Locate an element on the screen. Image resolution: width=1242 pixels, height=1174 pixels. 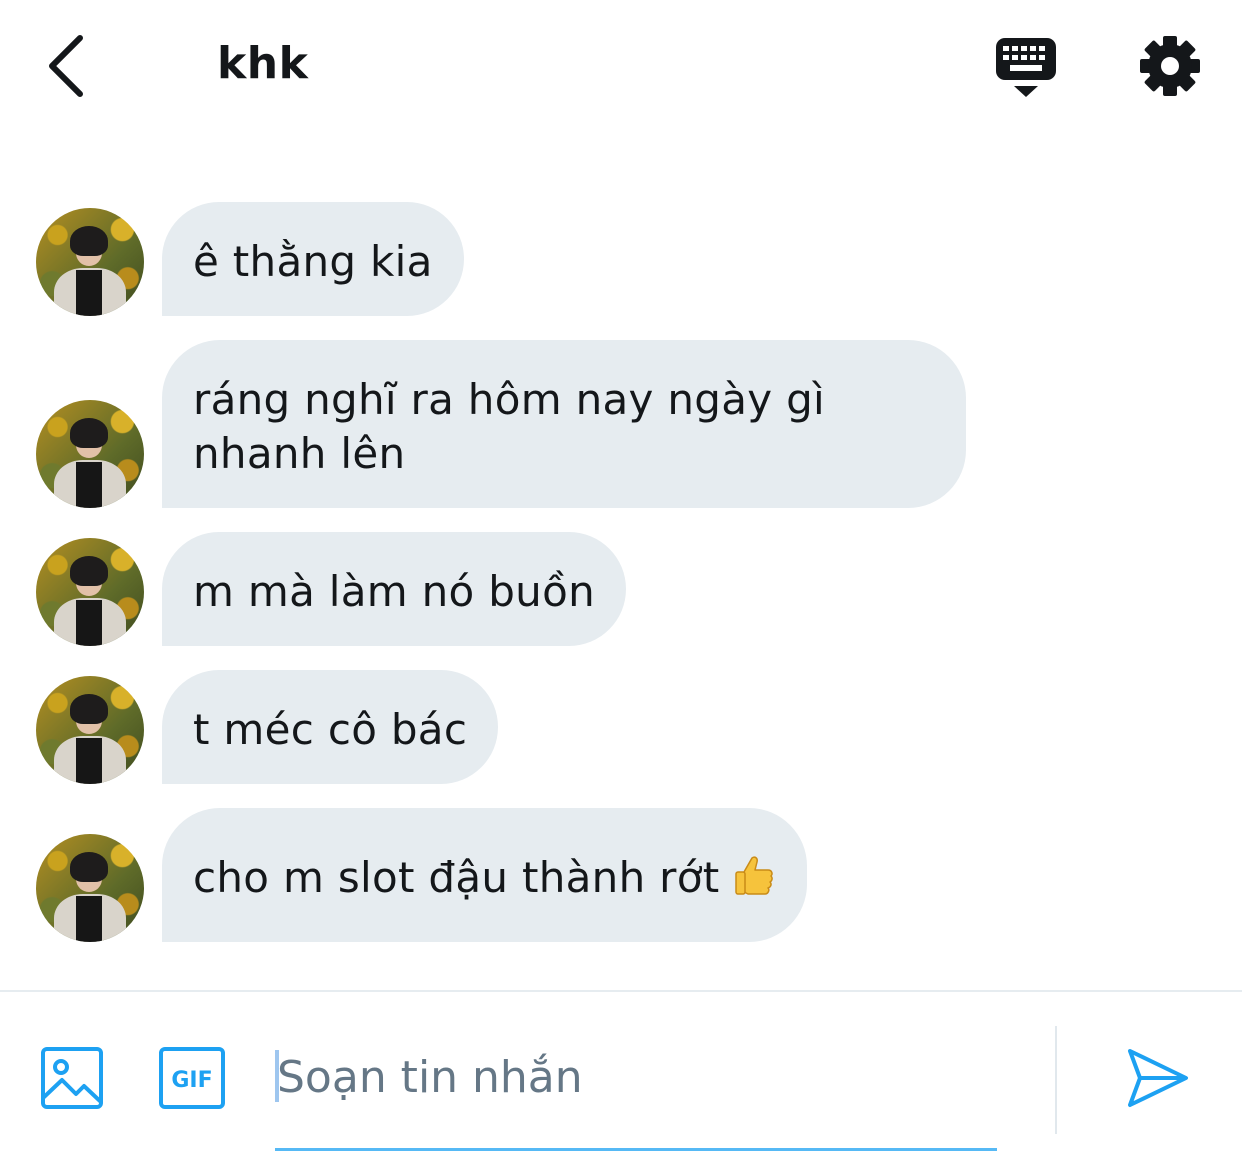
conversation-header: khk is located at coordinates (621, 65).